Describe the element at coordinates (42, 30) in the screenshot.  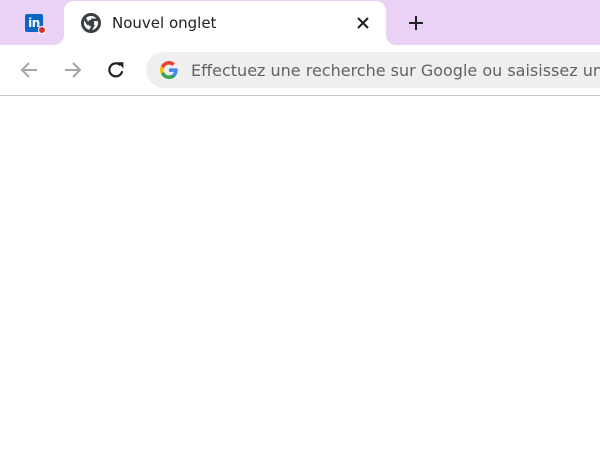
I see `notification-dot` at that location.